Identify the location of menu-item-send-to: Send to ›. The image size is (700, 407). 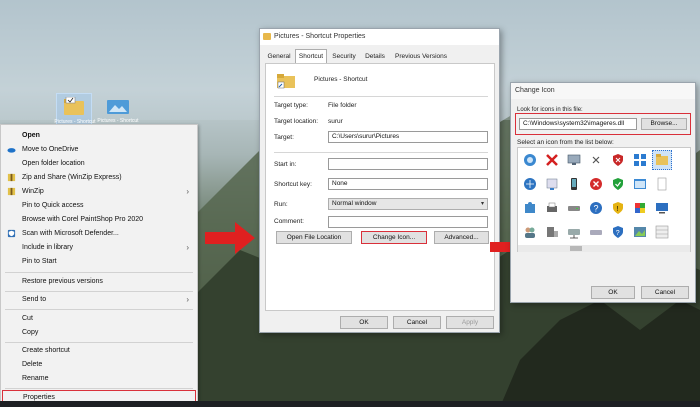
(99, 299).